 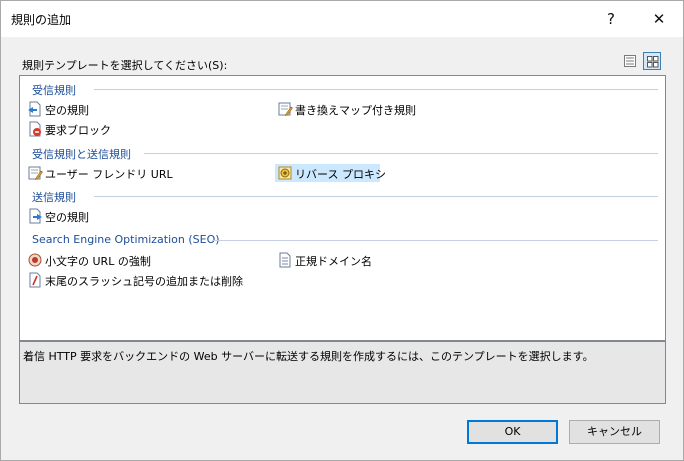 I want to click on reverse-proxy-icon, so click(x=285, y=173).